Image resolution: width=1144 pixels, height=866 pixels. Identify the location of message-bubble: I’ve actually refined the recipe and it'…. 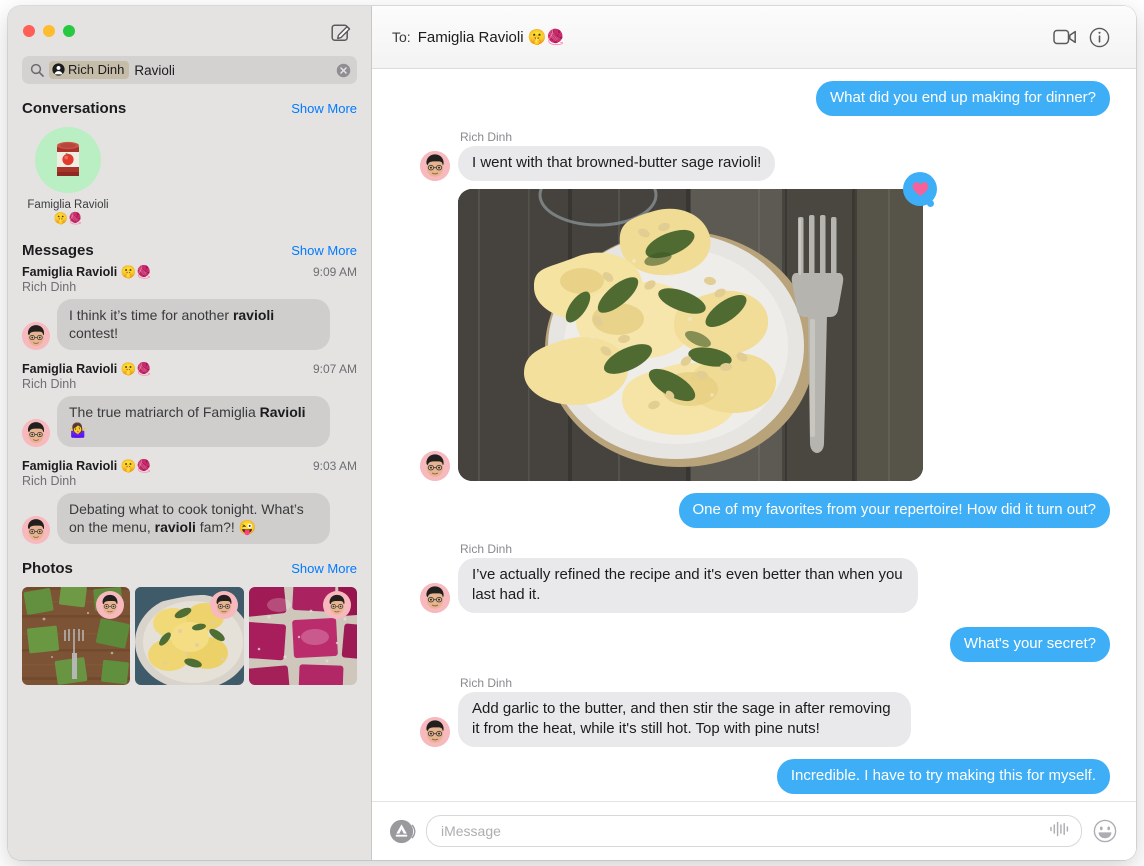
(688, 585).